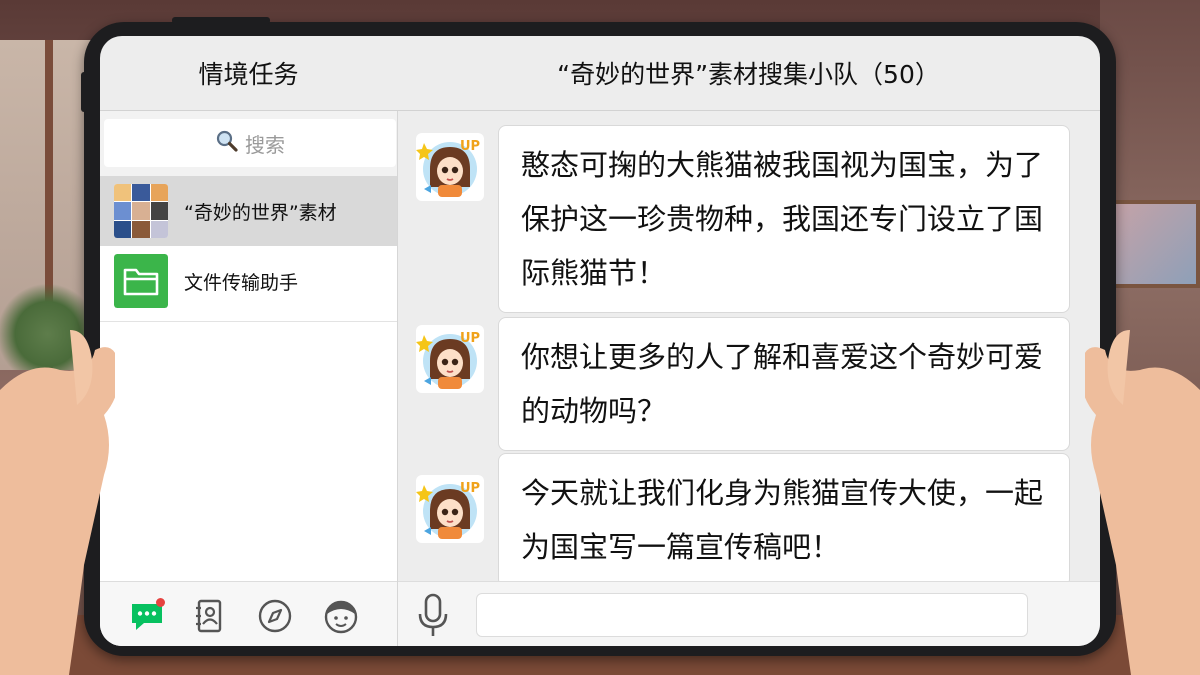 The height and width of the screenshot is (675, 1200). Describe the element at coordinates (260, 213) in the screenshot. I see `conversation-name: “奇妙的世界”素材` at that location.